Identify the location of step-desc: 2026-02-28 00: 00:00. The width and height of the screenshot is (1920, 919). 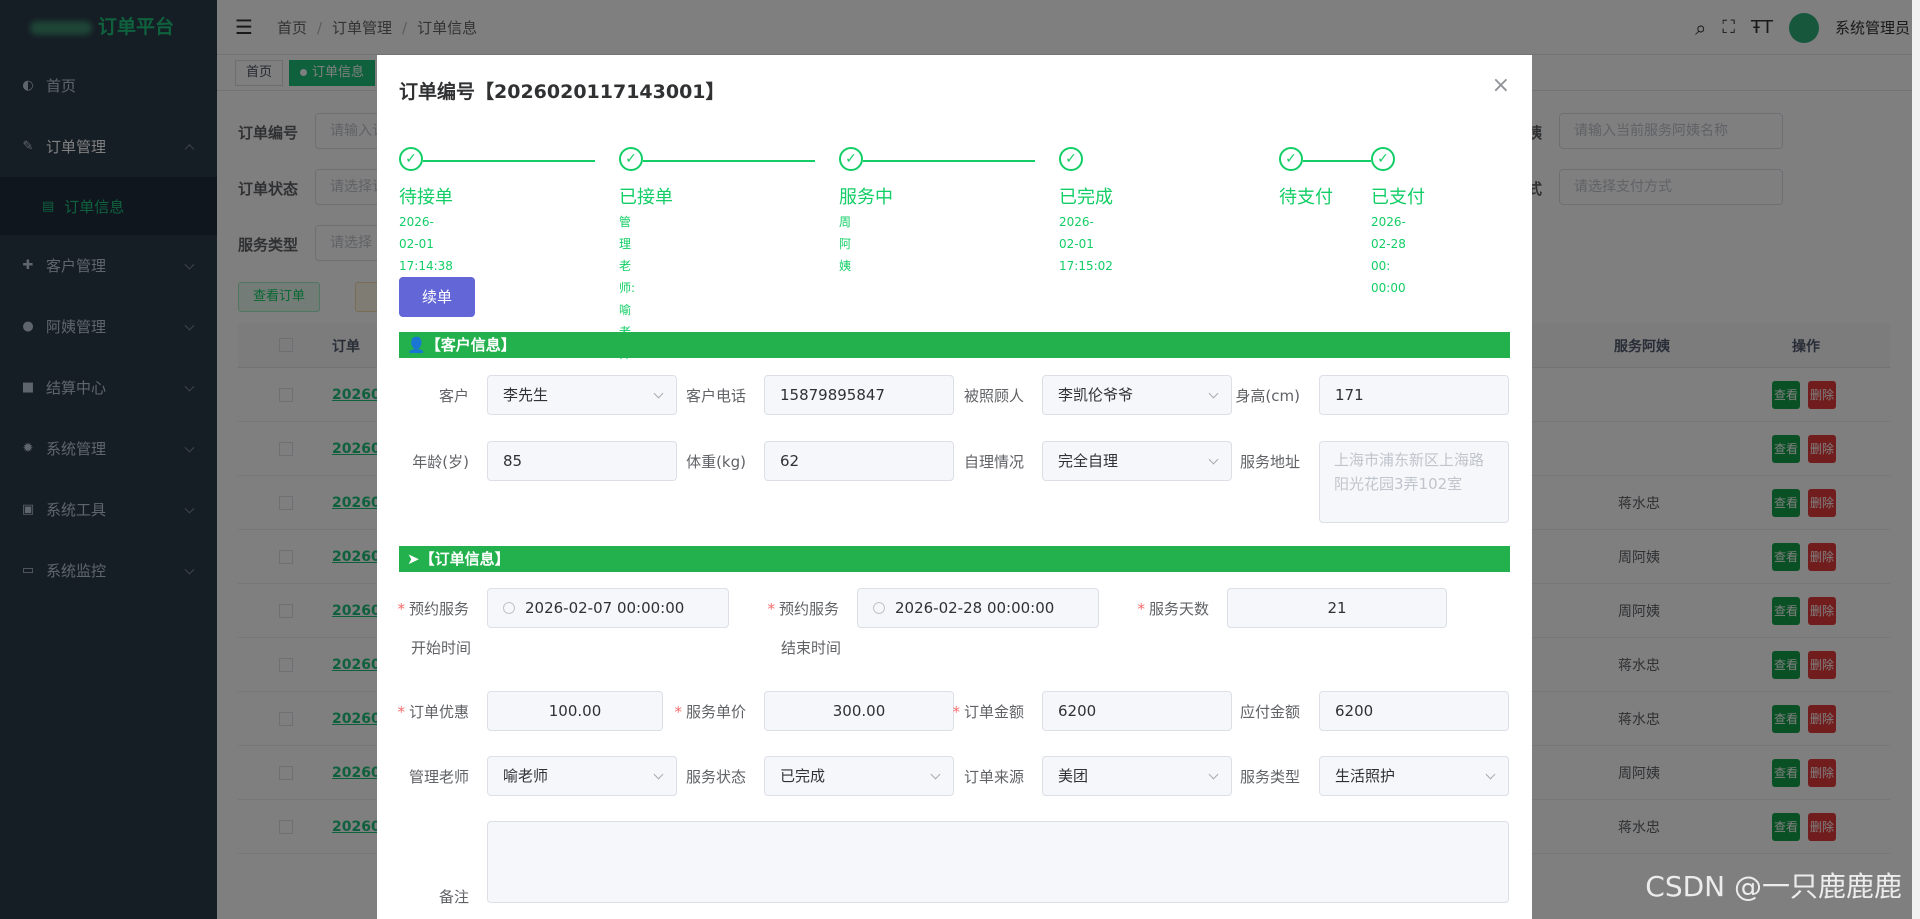
(1388, 255).